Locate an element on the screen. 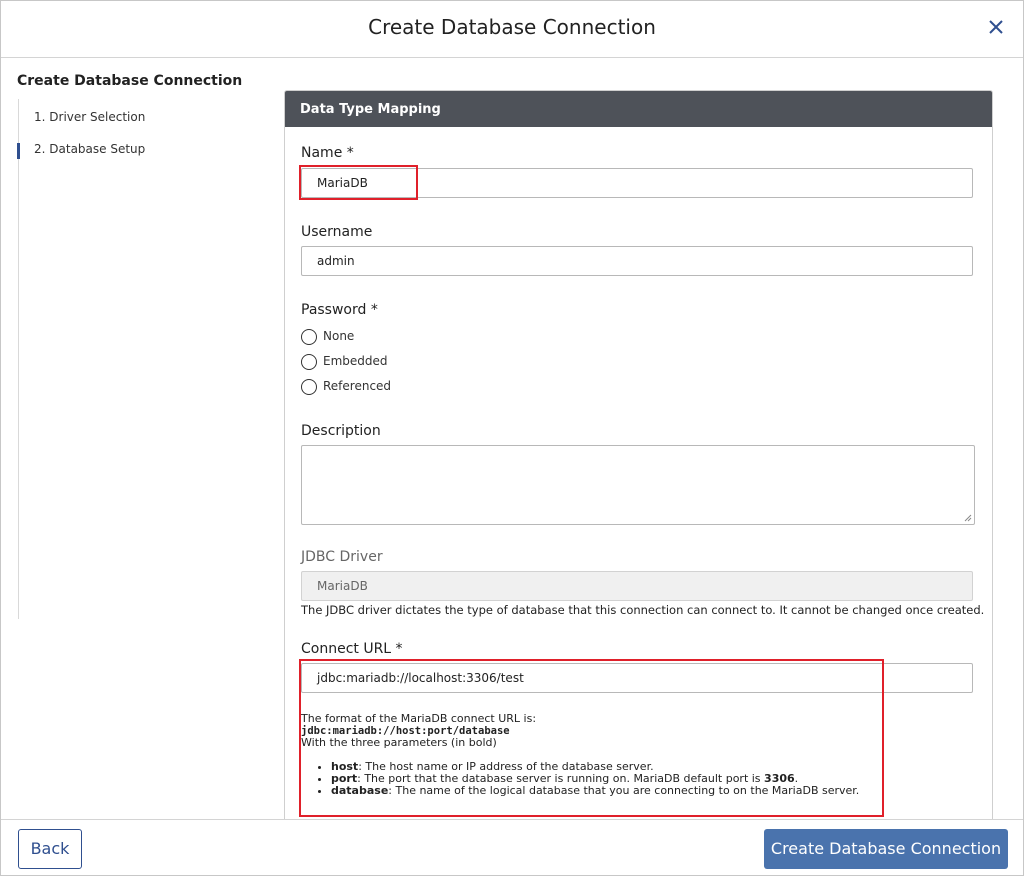 This screenshot has width=1024, height=876. dialog-header: Create Database Connection is located at coordinates (512, 29).